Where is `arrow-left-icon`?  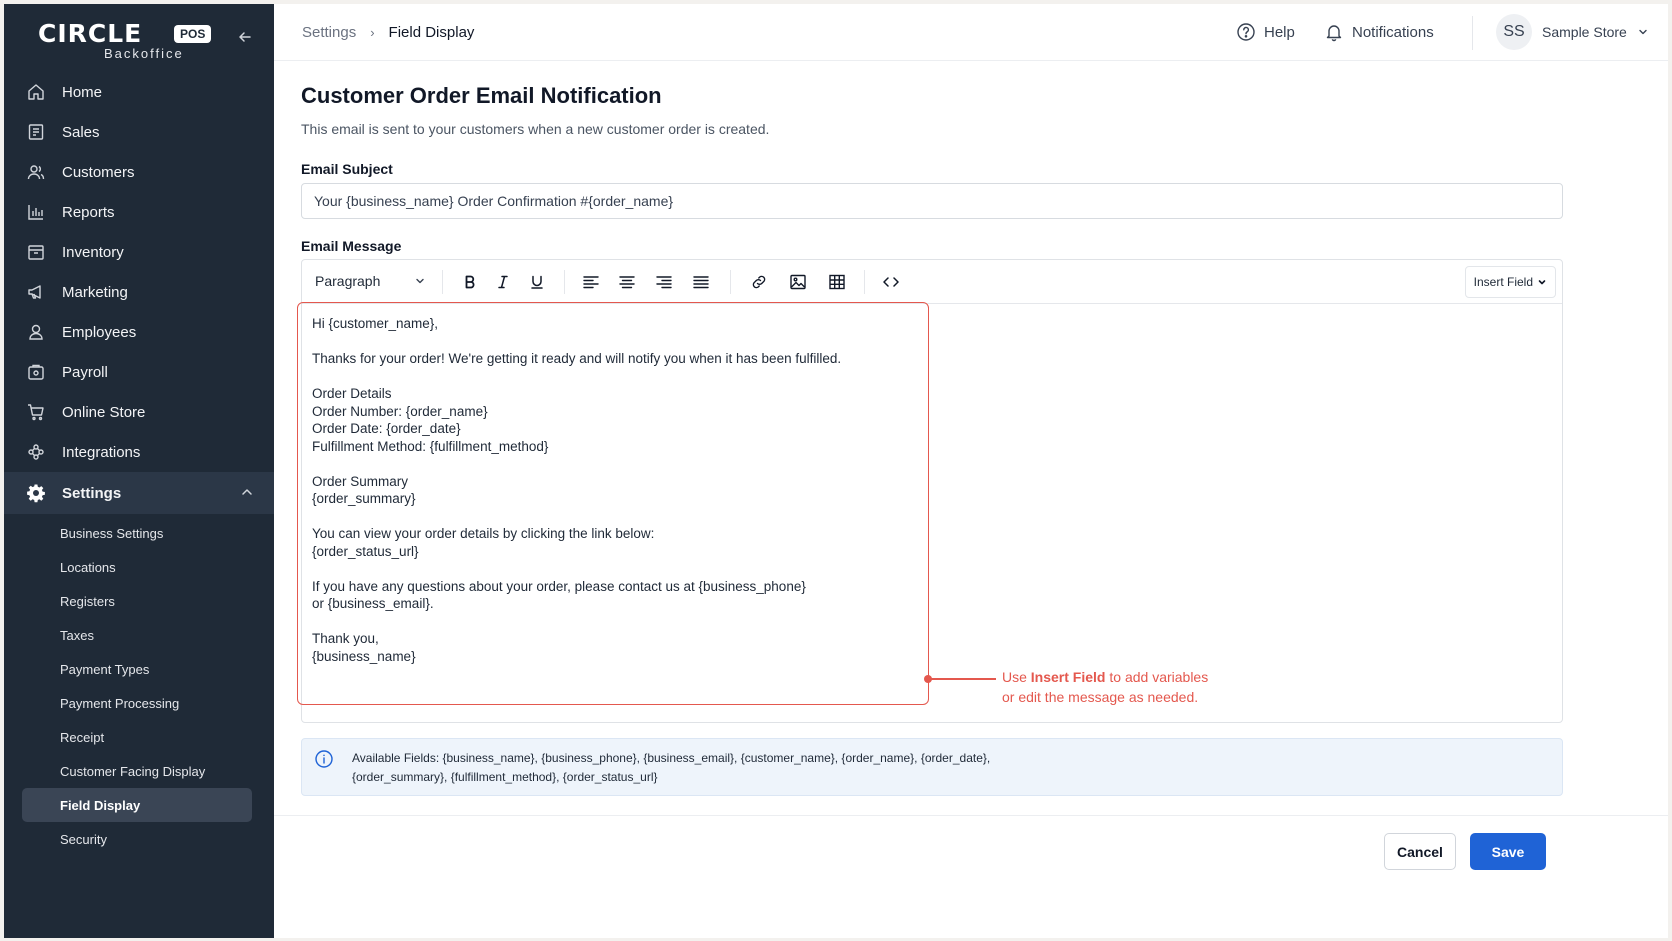 arrow-left-icon is located at coordinates (245, 37).